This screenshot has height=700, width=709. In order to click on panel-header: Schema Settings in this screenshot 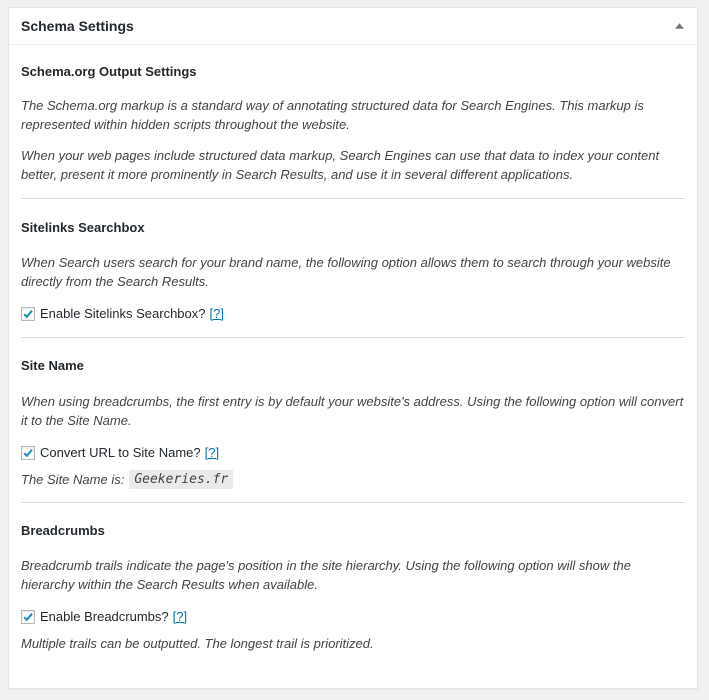, I will do `click(353, 26)`.